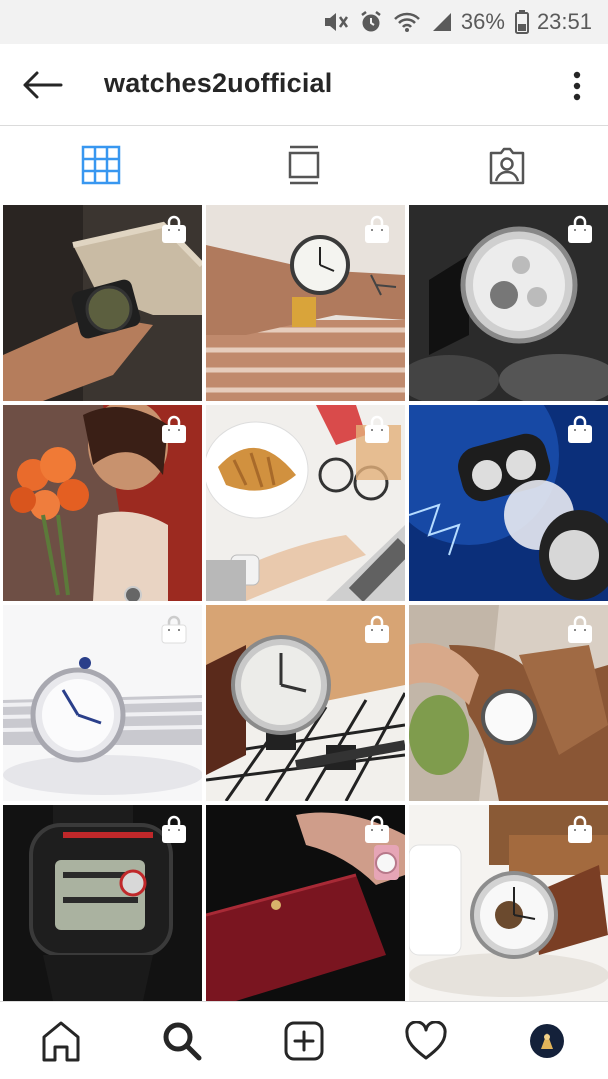 Image resolution: width=608 pixels, height=1079 pixels. What do you see at coordinates (482, 21) in the screenshot?
I see `battery-percentage: 36%` at bounding box center [482, 21].